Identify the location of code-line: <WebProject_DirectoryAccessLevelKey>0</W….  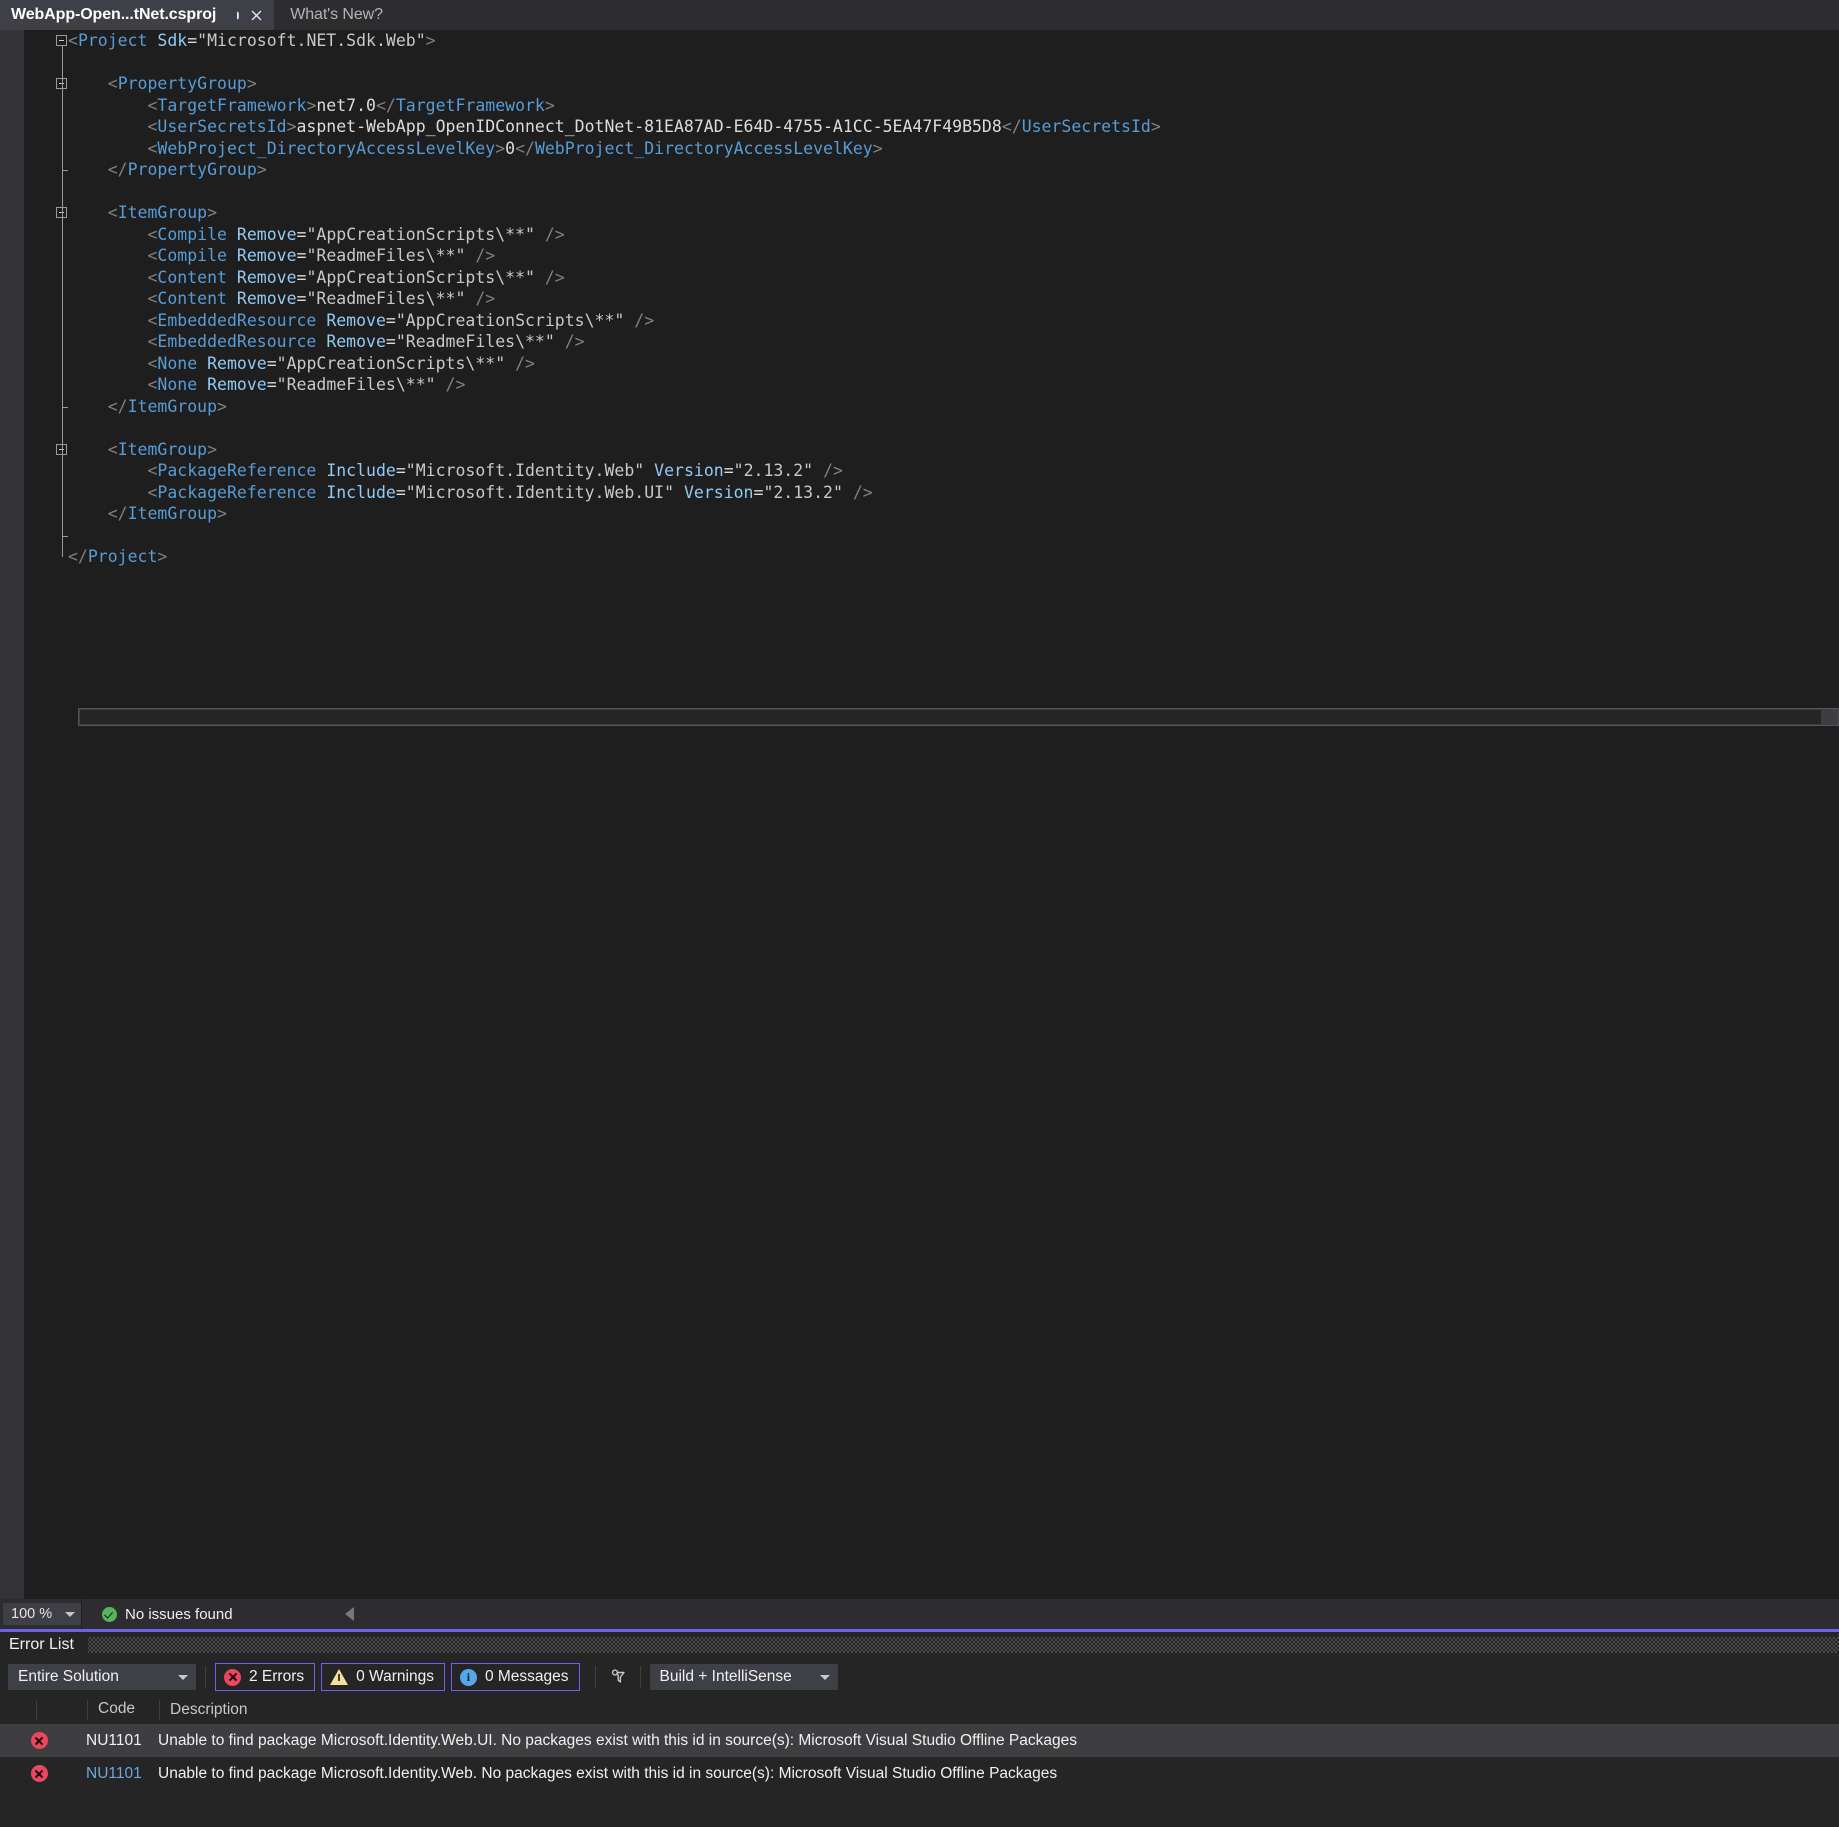
(931, 149).